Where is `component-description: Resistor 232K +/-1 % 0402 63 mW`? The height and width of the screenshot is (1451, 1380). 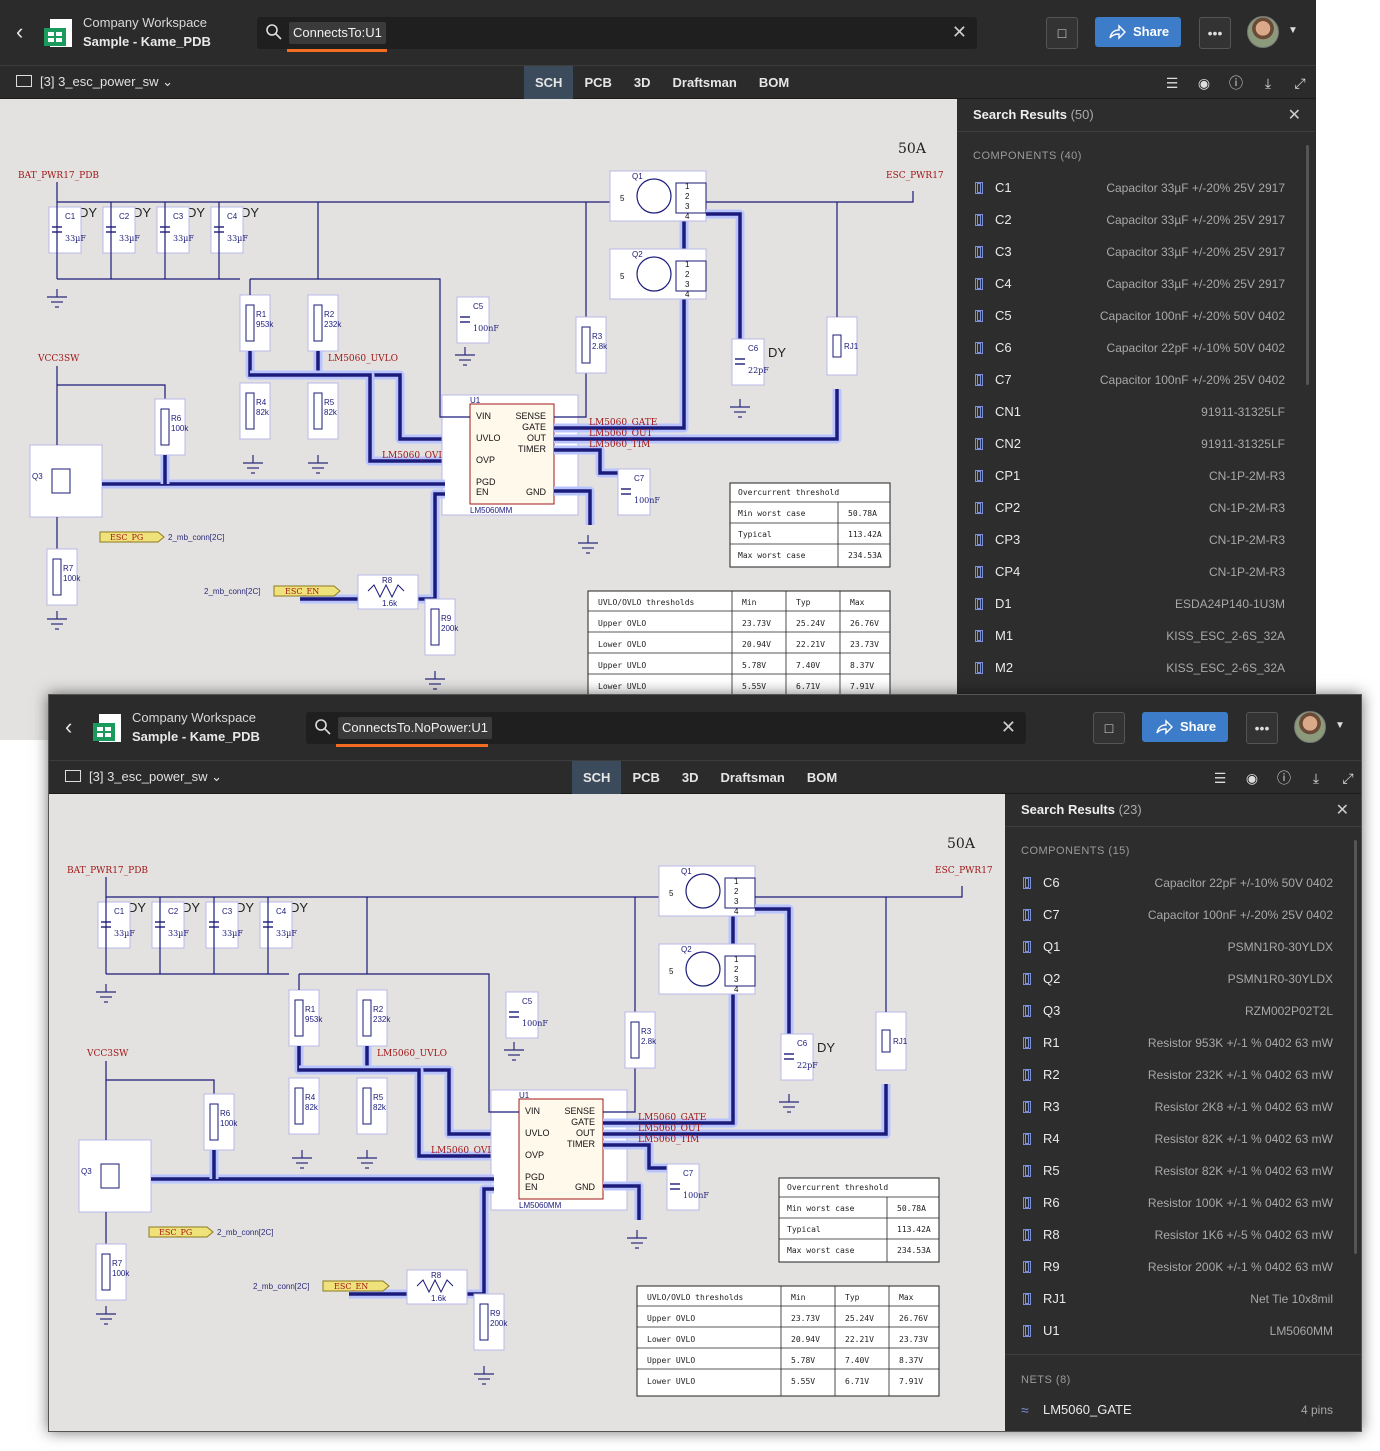
component-description: Resistor 232K +/-1 % 0402 63 mW is located at coordinates (1240, 1075).